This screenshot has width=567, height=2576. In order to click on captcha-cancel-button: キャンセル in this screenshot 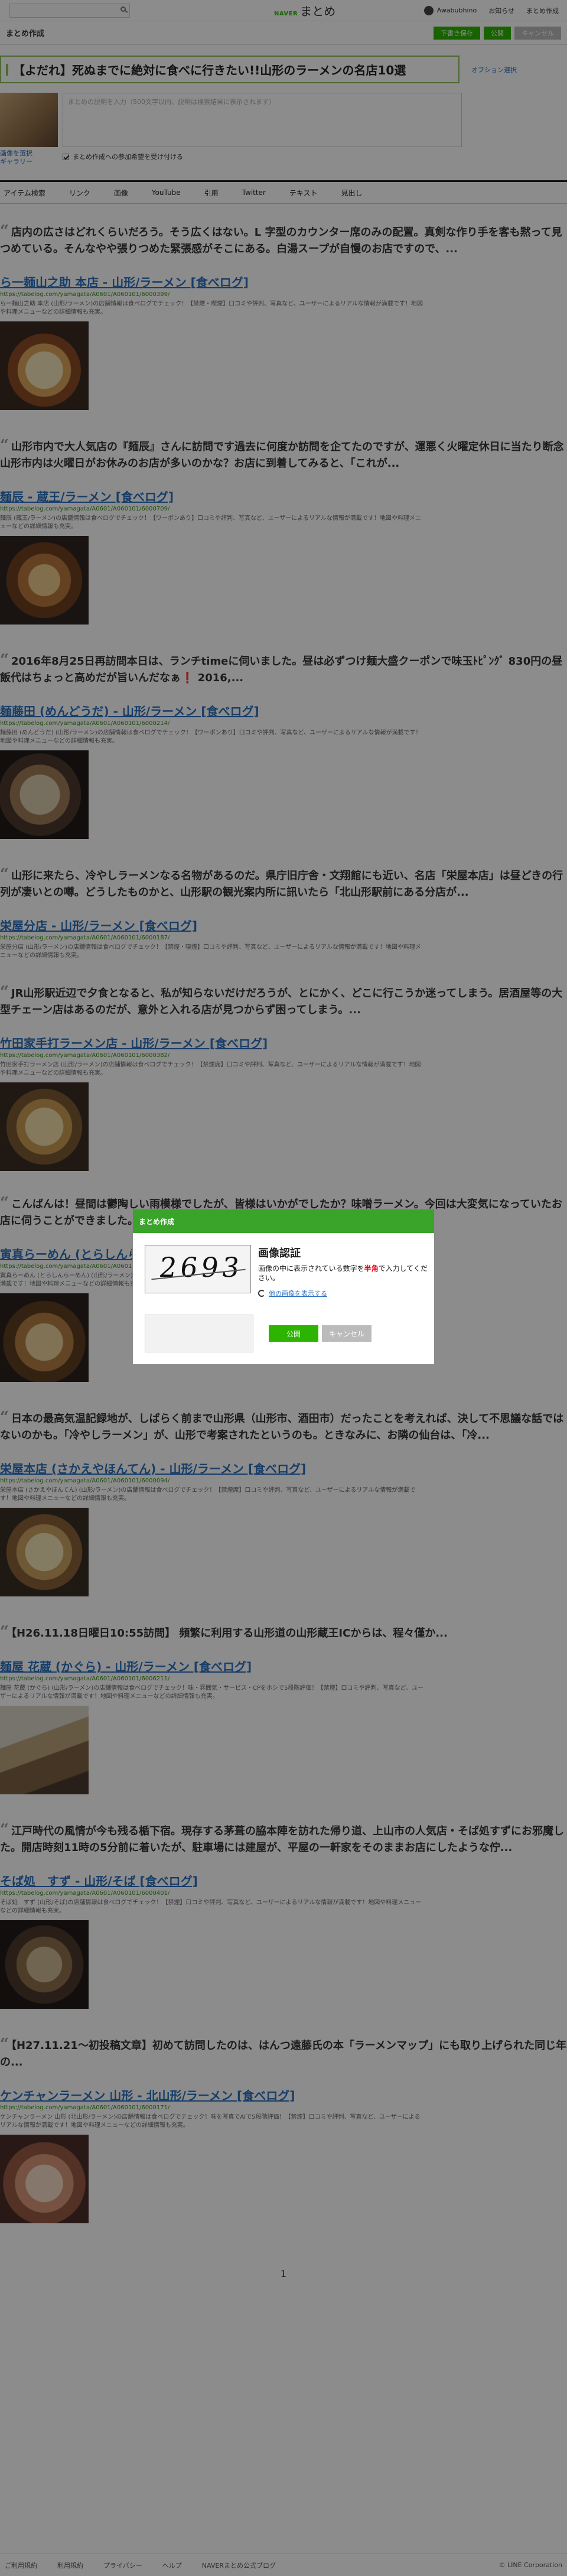, I will do `click(347, 1334)`.